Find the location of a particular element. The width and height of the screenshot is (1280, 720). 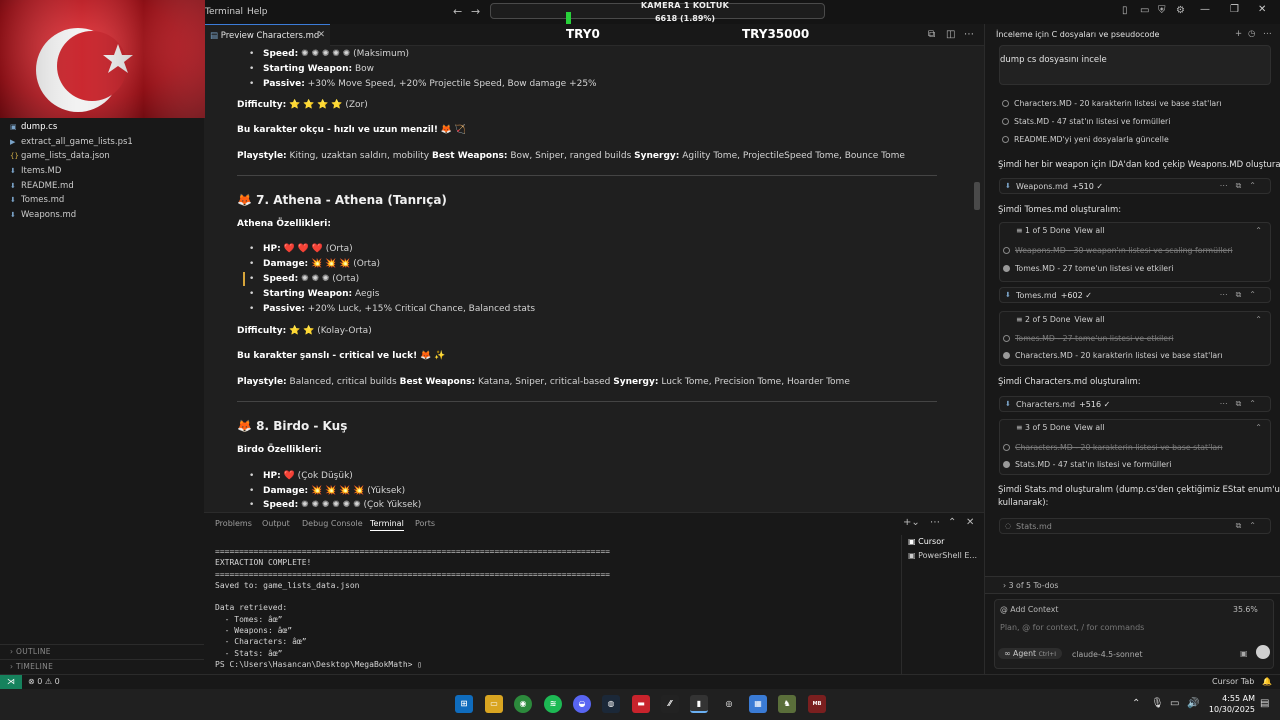

stop-button is located at coordinates (1263, 652).